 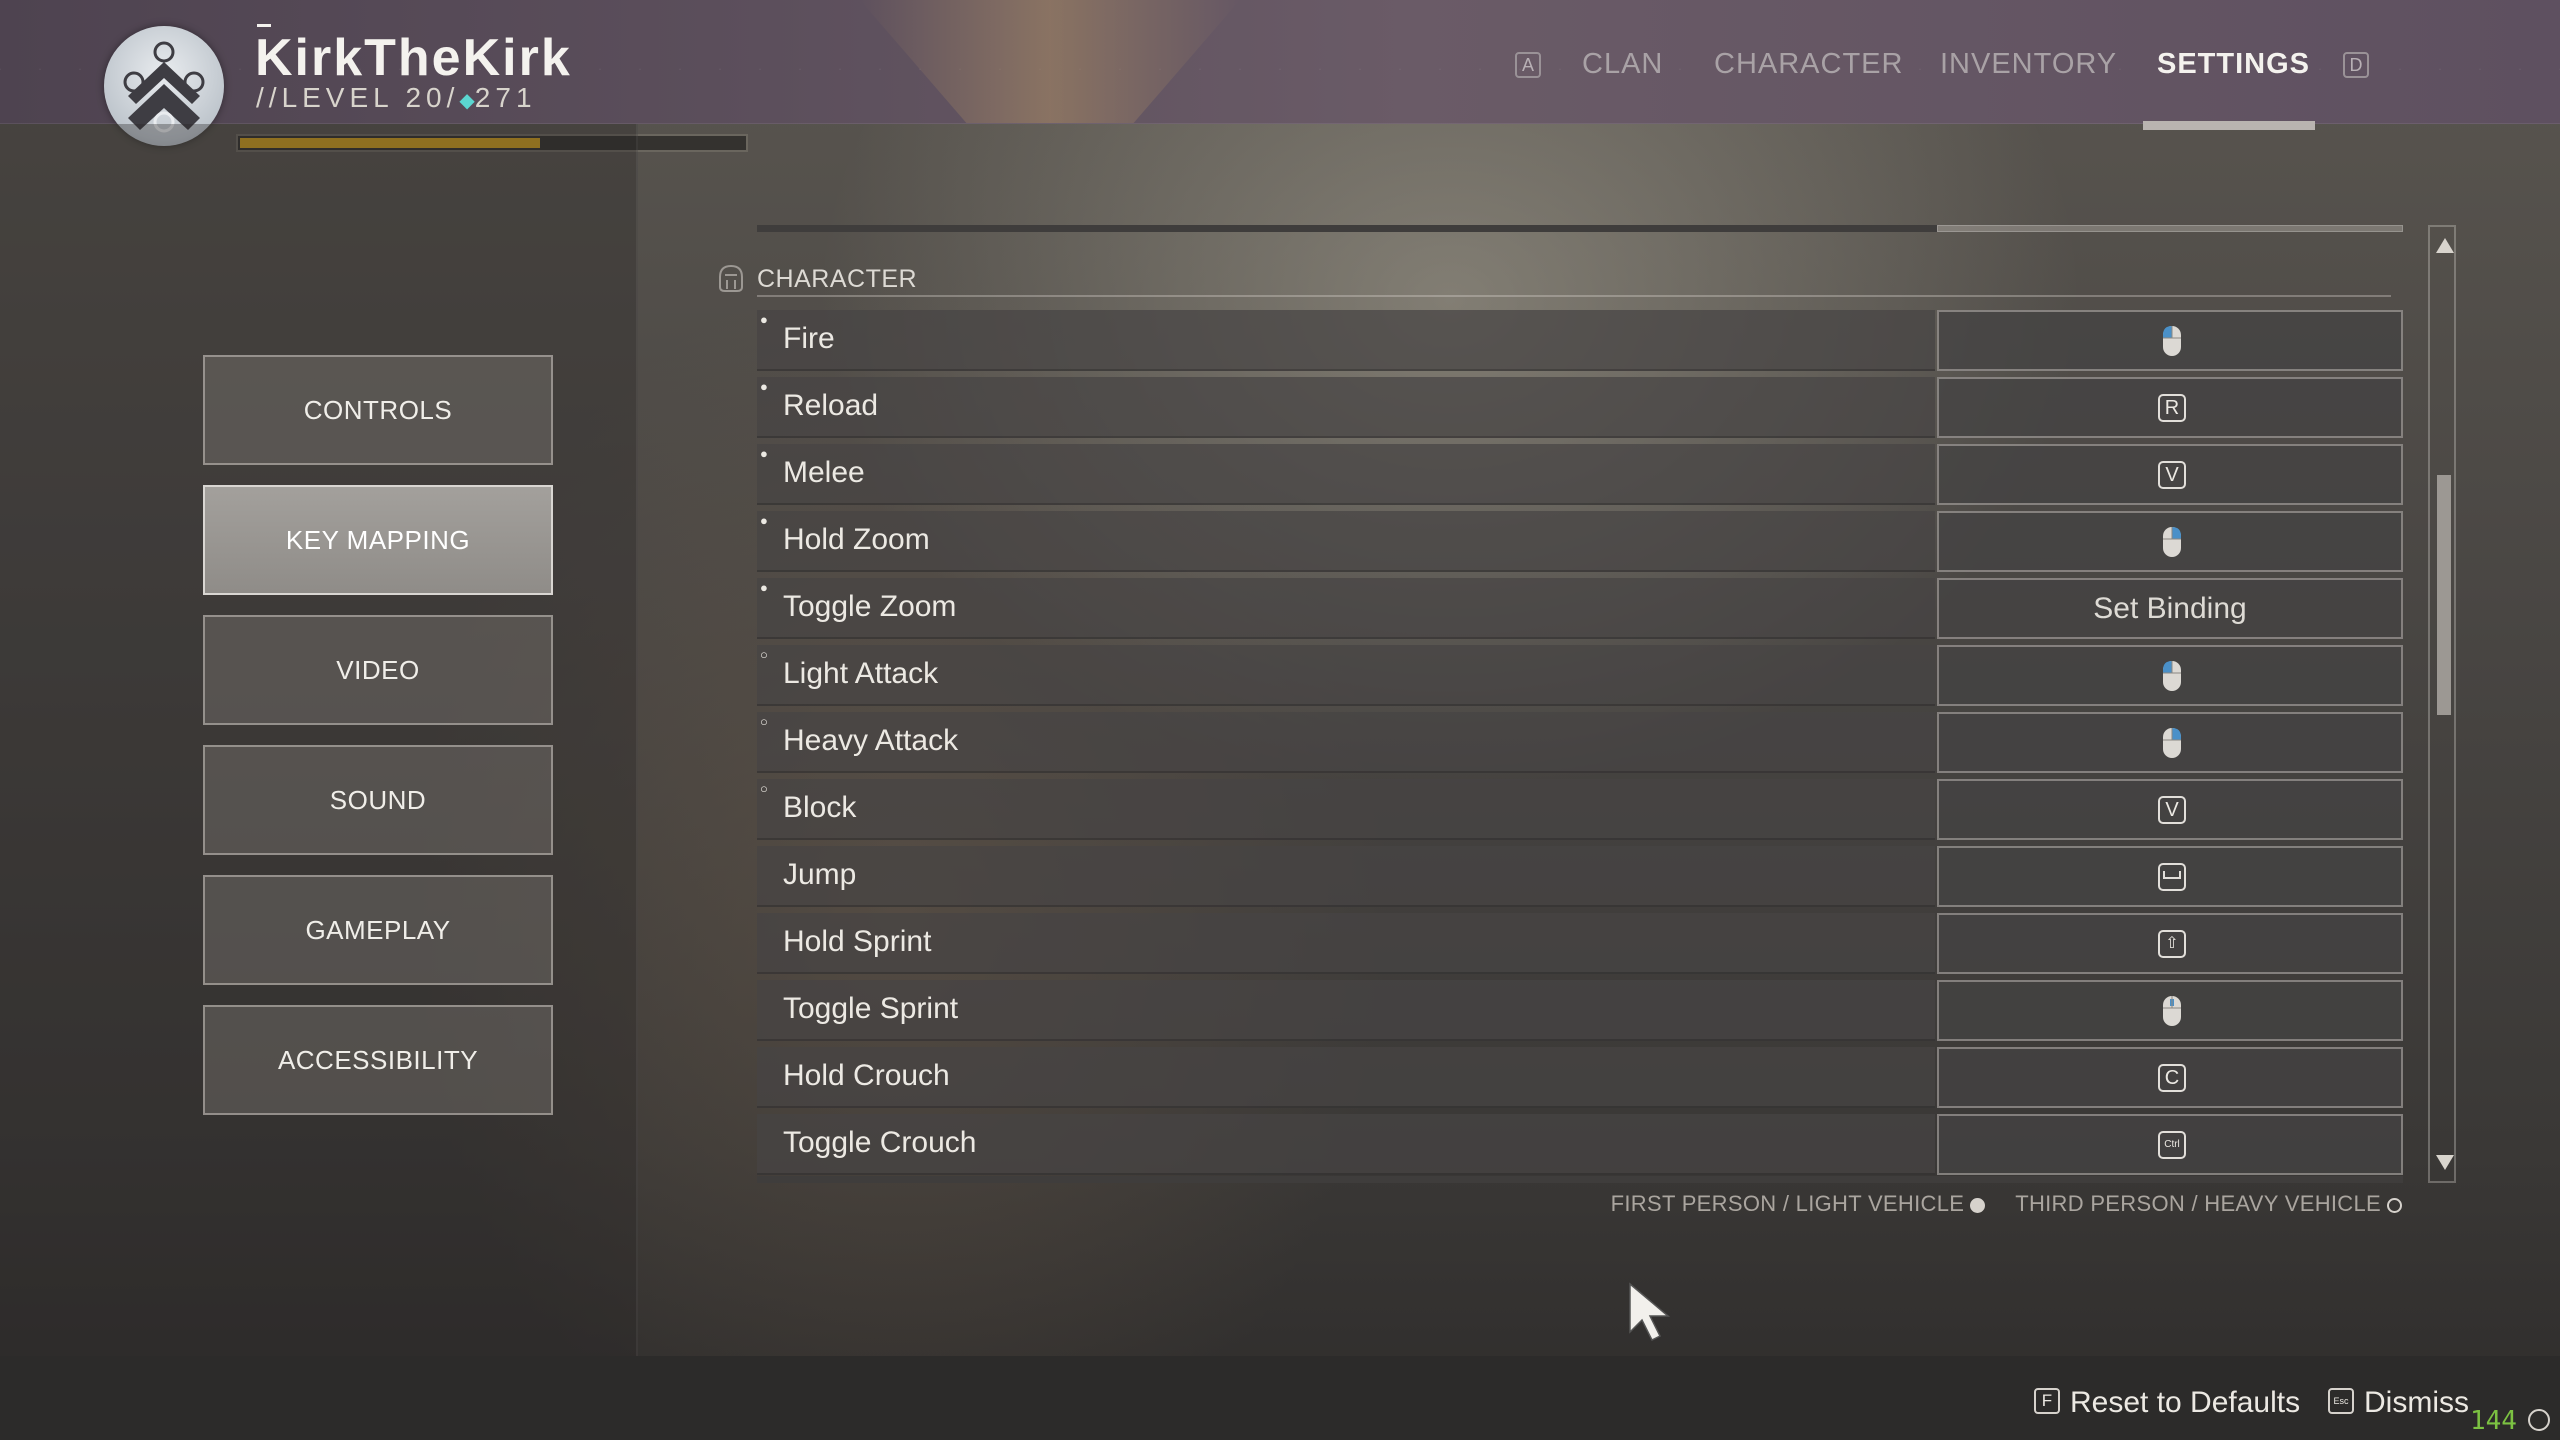 I want to click on binding-button-toggle-zoom: Set Binding, so click(x=2170, y=608).